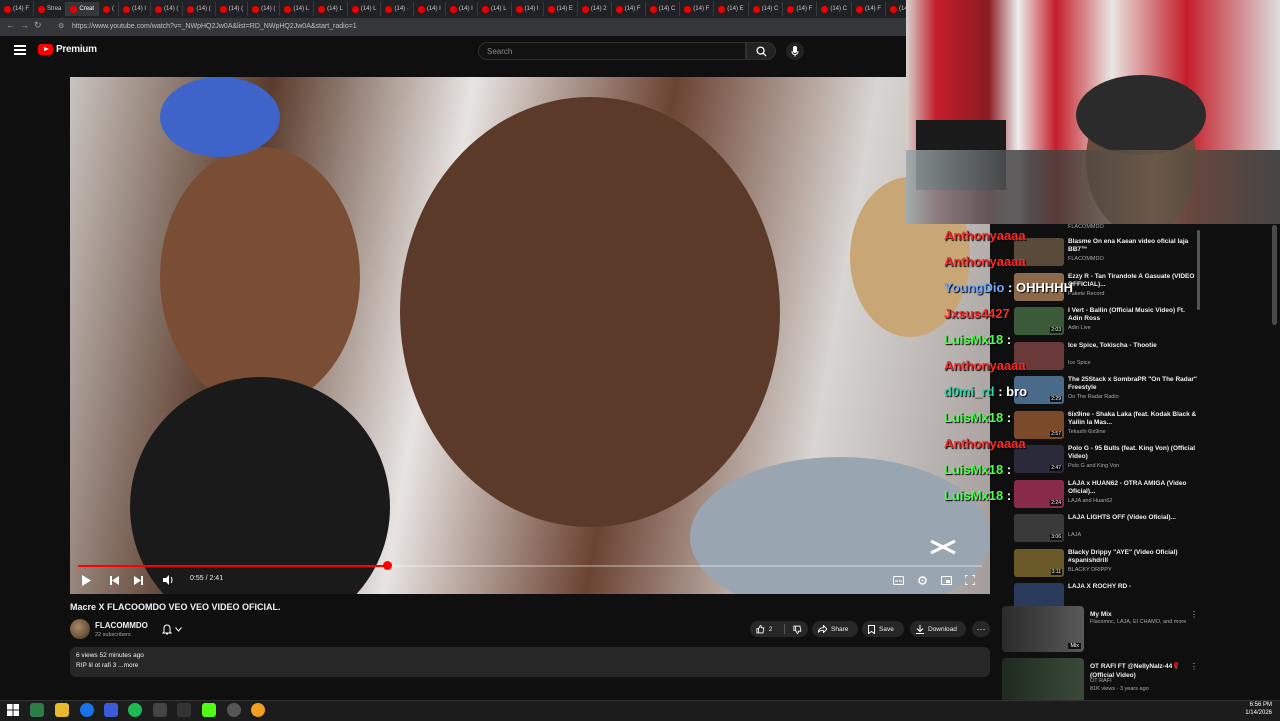 The image size is (1280, 721). I want to click on system-clock: 6:56 PM 1/14/2026, so click(1258, 709).